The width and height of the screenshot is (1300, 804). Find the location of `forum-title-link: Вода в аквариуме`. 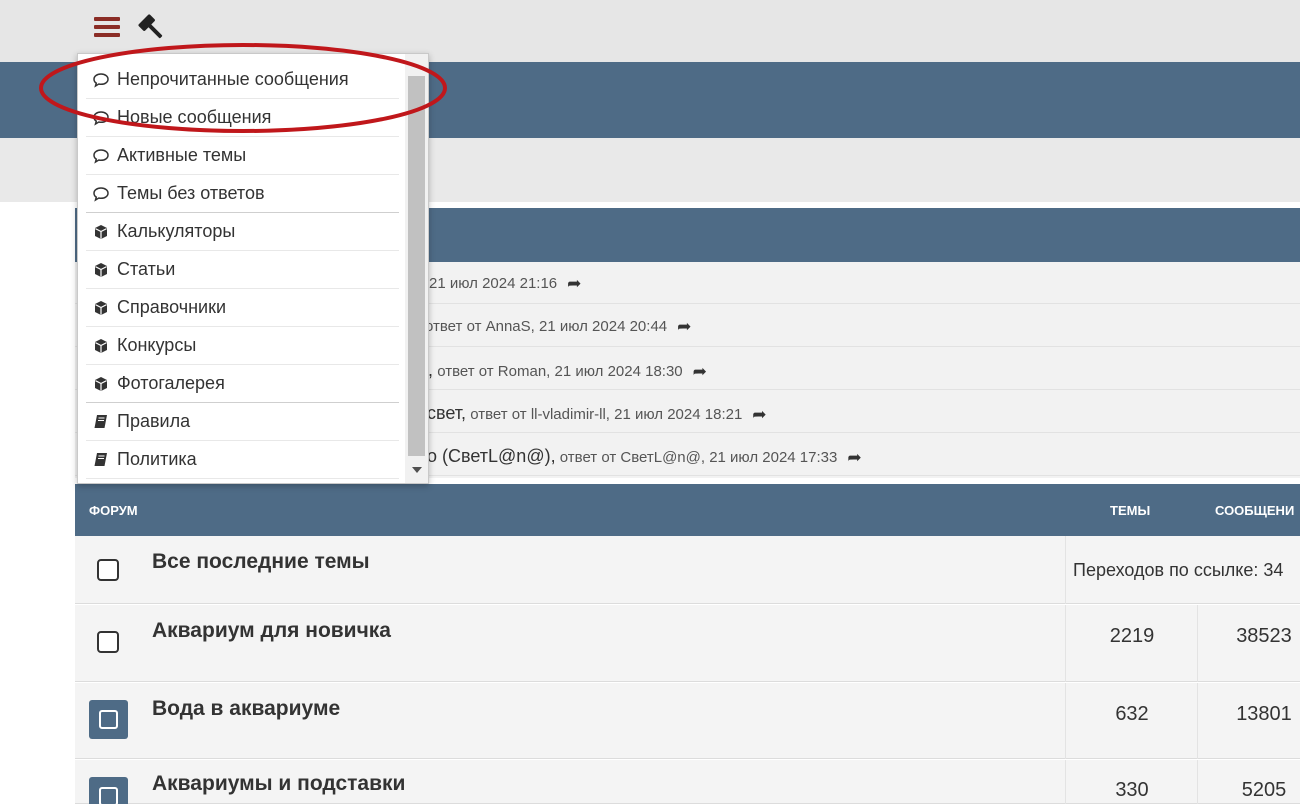

forum-title-link: Вода в аквариуме is located at coordinates (246, 709).